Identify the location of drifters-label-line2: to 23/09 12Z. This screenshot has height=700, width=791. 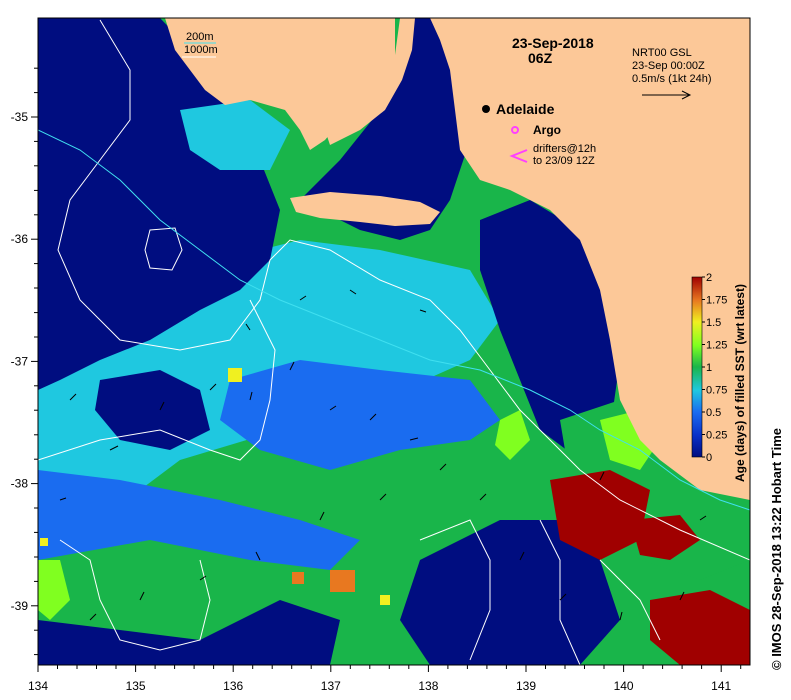
(564, 161).